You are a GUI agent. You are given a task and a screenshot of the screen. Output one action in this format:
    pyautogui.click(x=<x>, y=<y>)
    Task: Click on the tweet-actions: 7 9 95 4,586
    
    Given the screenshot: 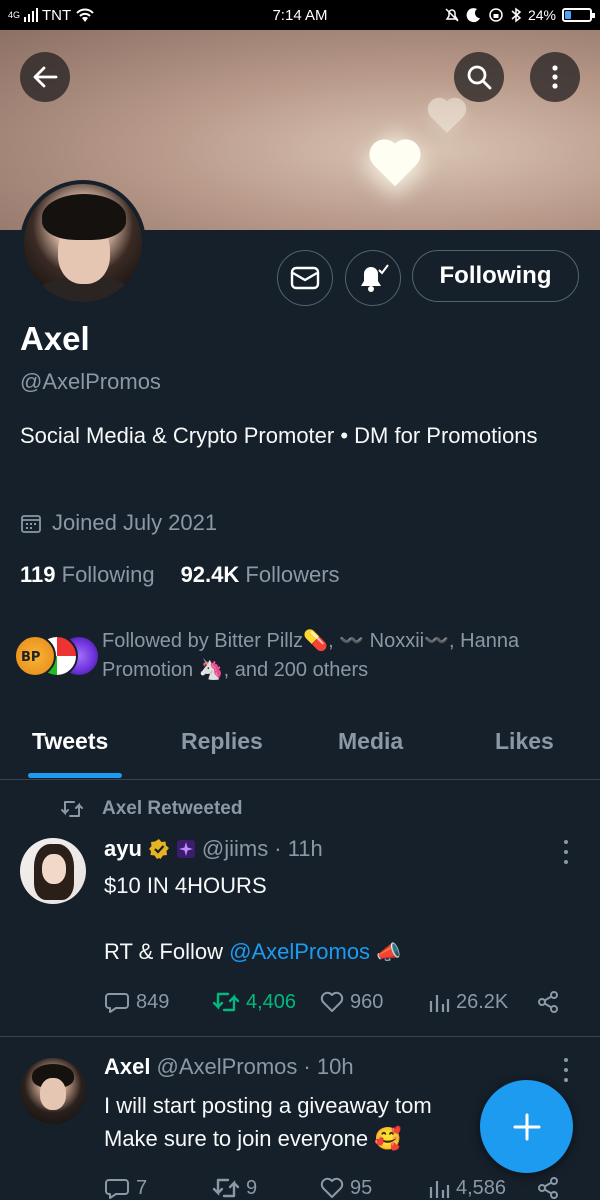 What is the action you would take?
    pyautogui.click(x=332, y=1188)
    